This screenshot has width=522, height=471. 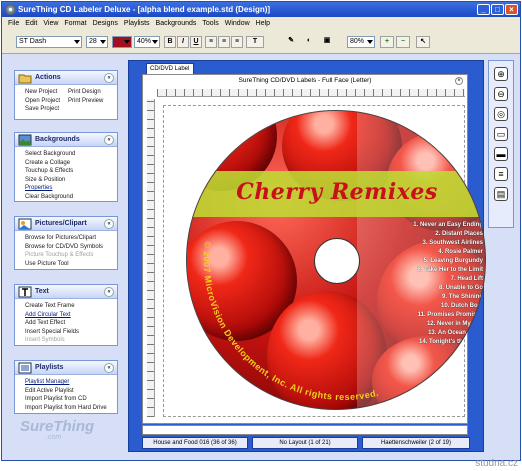 What do you see at coordinates (151, 258) in the screenshot?
I see `vertical-ruler` at bounding box center [151, 258].